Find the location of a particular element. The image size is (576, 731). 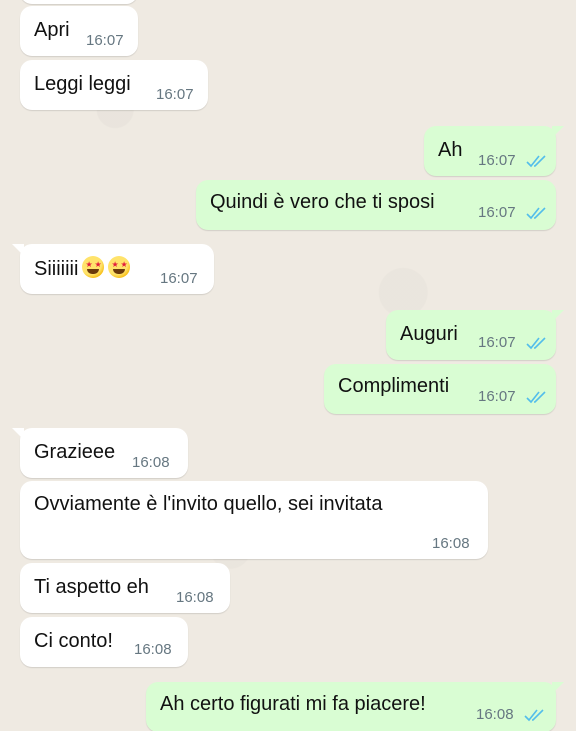

message-text-content: Siiiiiii is located at coordinates (56, 269).